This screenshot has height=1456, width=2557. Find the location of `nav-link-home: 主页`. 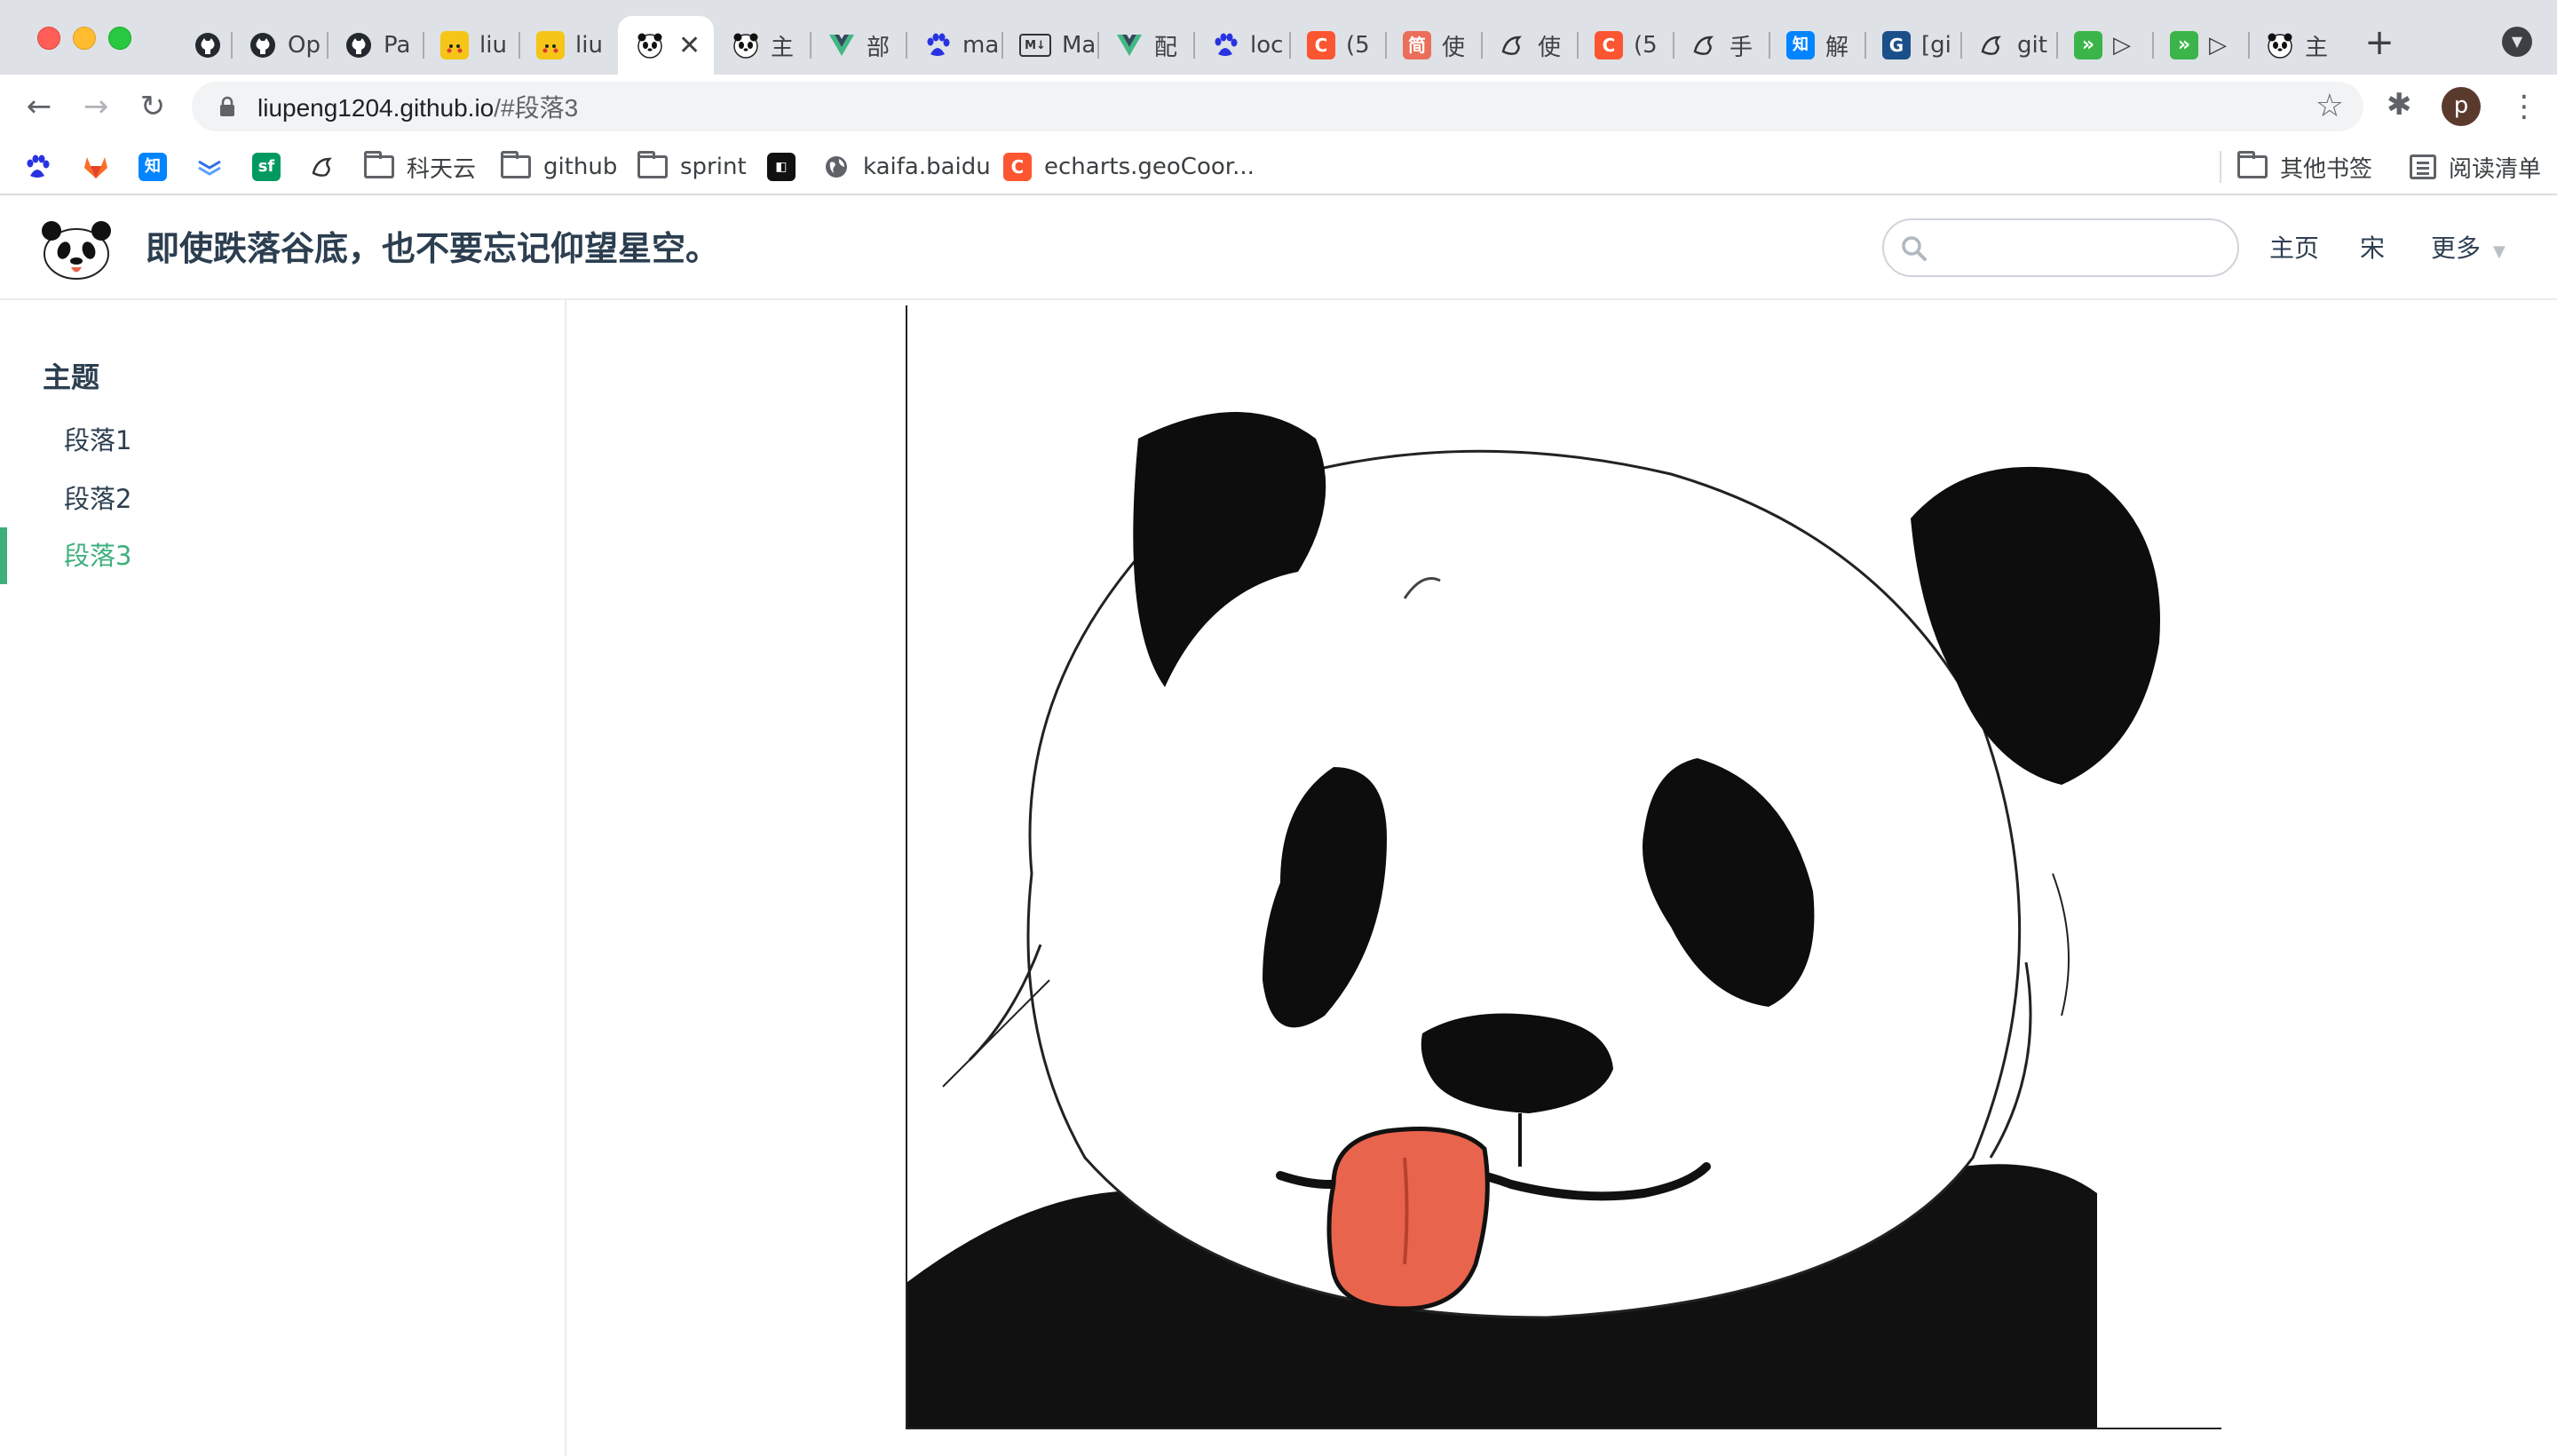

nav-link-home: 主页 is located at coordinates (2294, 248).